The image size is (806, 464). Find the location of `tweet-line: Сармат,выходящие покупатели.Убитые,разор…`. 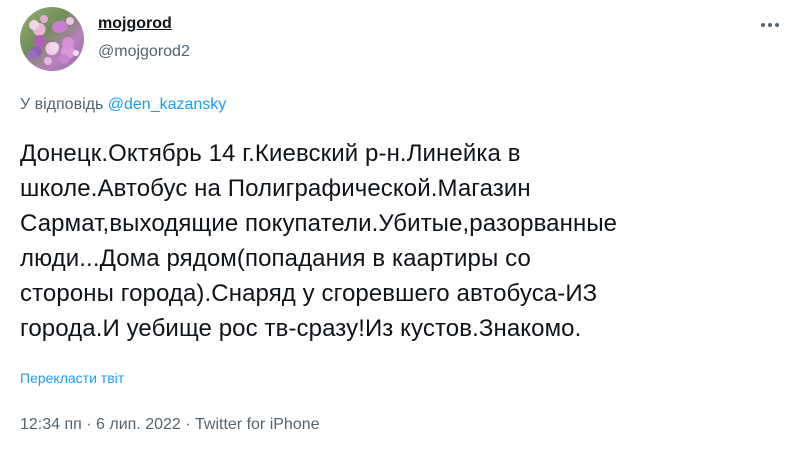

tweet-line: Сармат,выходящие покупатели.Убитые,разор… is located at coordinates (319, 223).